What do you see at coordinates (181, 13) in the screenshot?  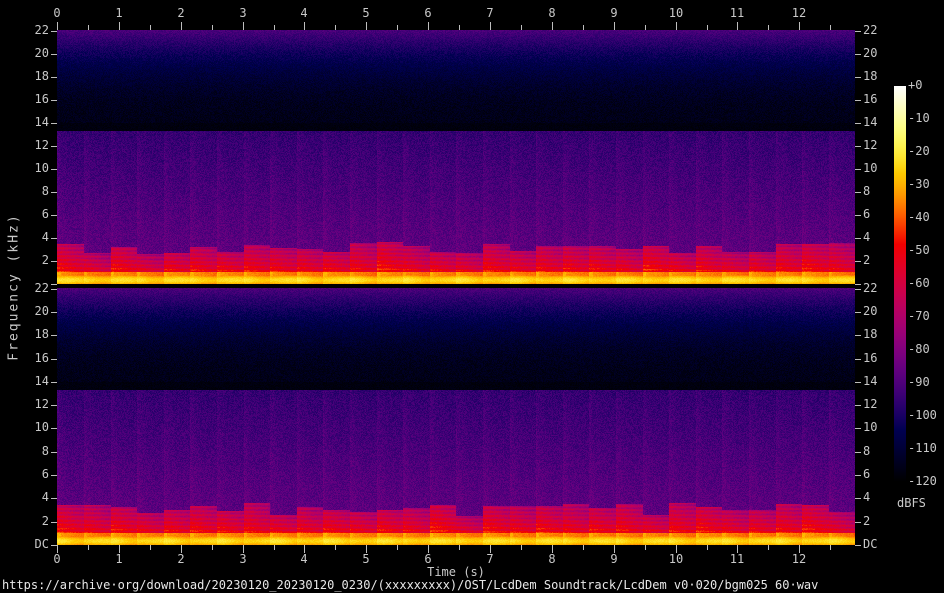 I see `time-tick-label-top: 2` at bounding box center [181, 13].